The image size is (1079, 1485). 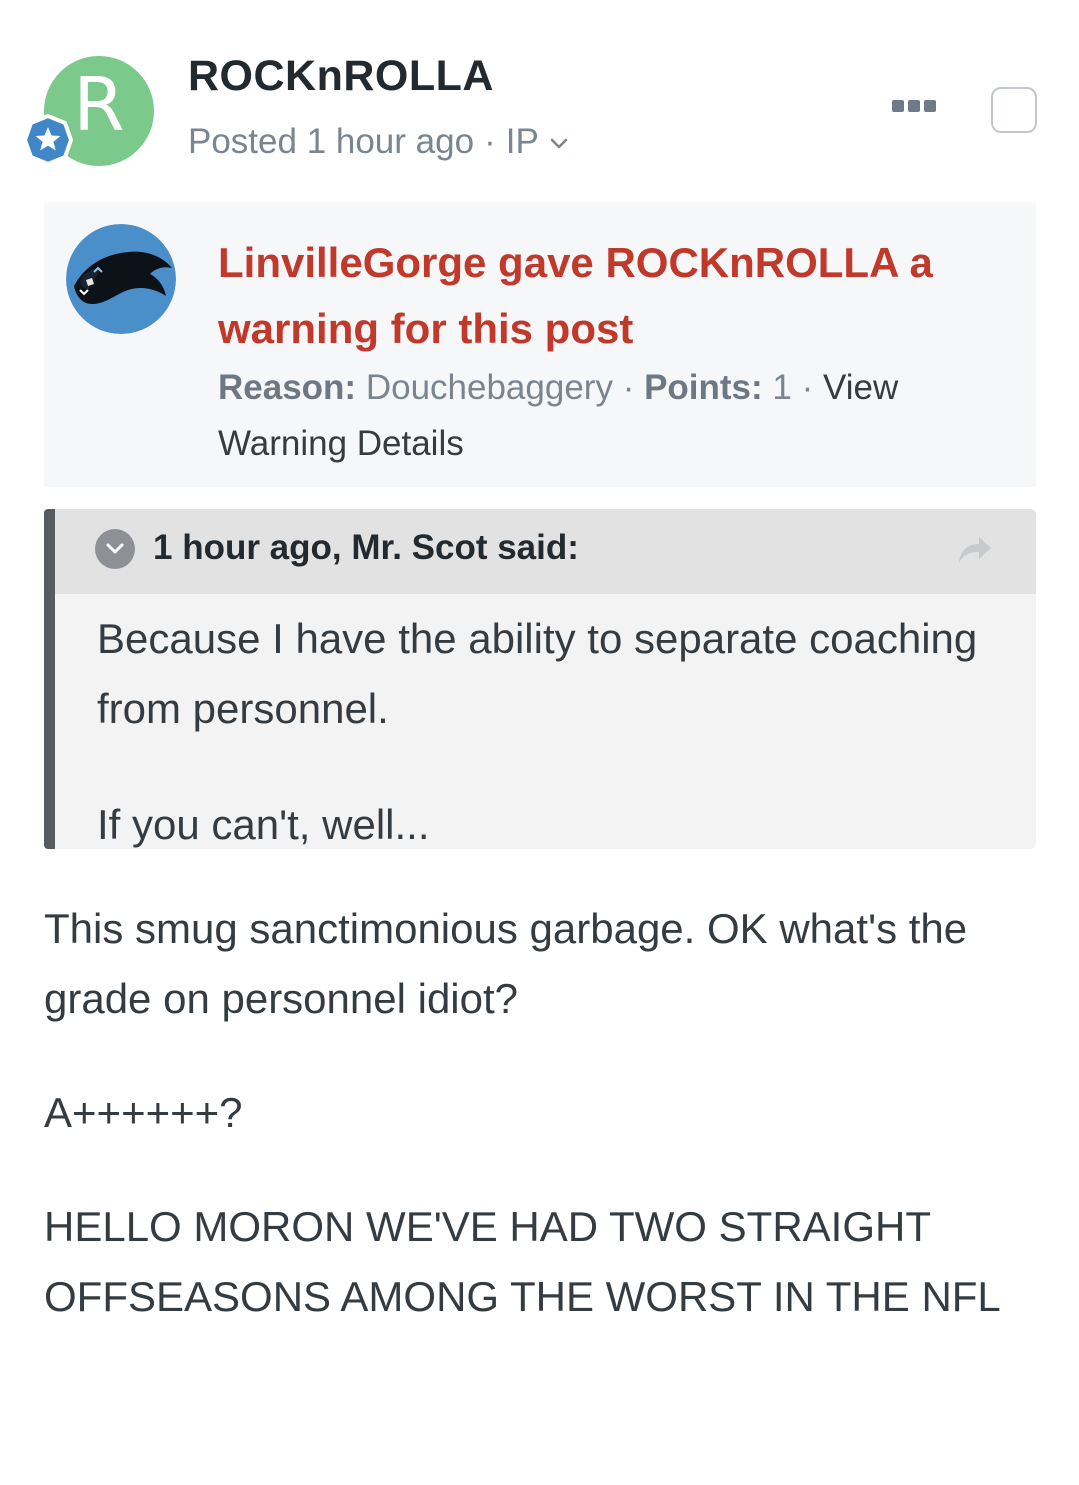 I want to click on post-paragraph: A++++++?, so click(x=143, y=1112).